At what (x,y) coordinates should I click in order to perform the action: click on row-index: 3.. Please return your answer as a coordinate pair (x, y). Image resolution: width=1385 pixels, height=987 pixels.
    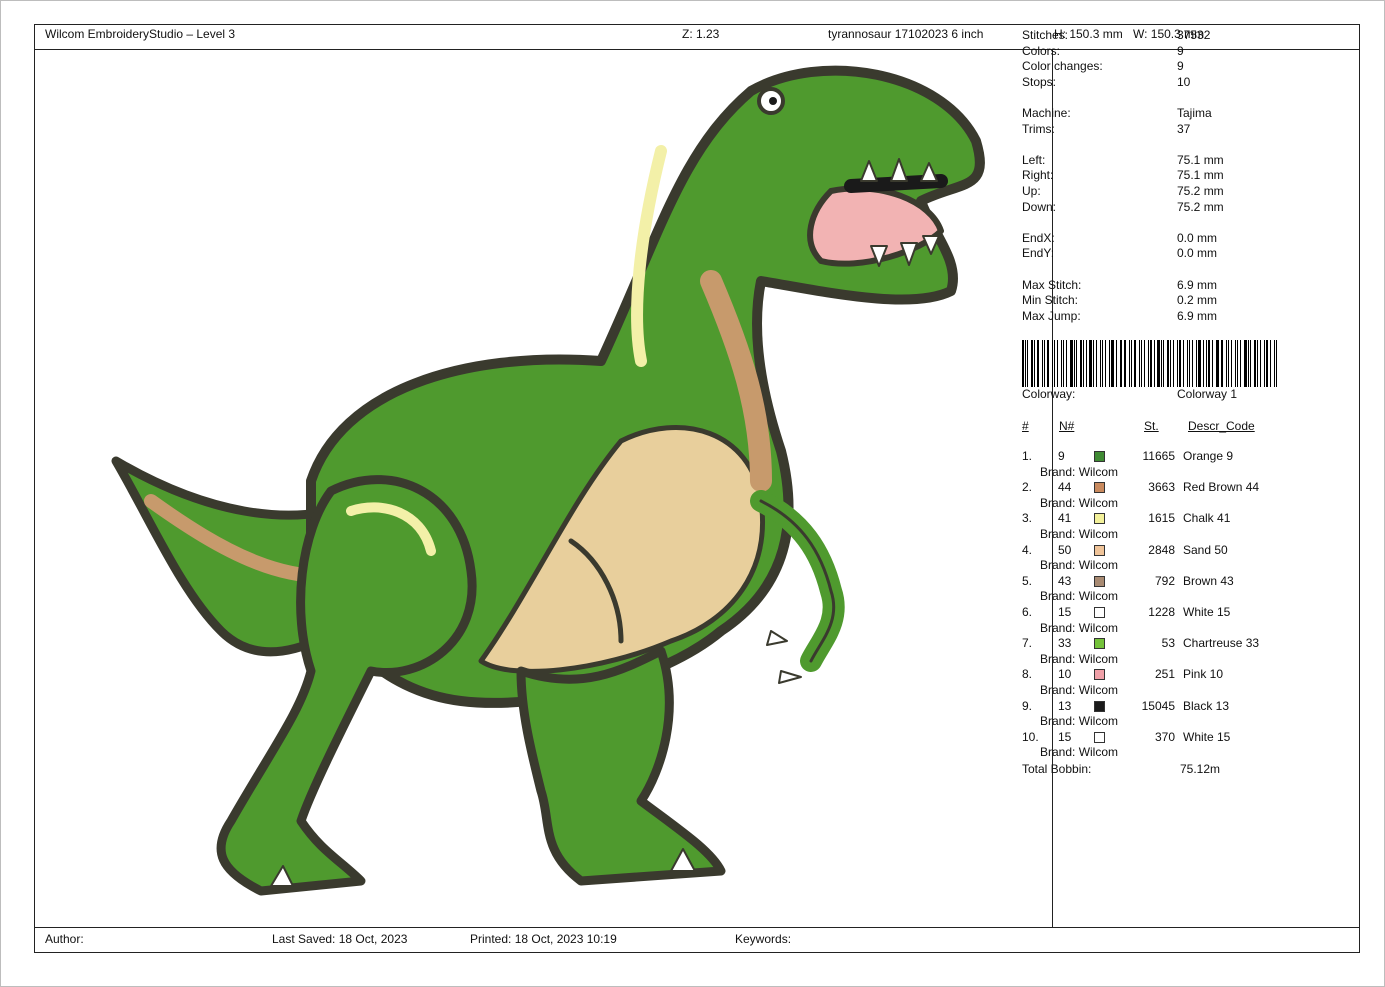
    Looking at the image, I should click on (1027, 518).